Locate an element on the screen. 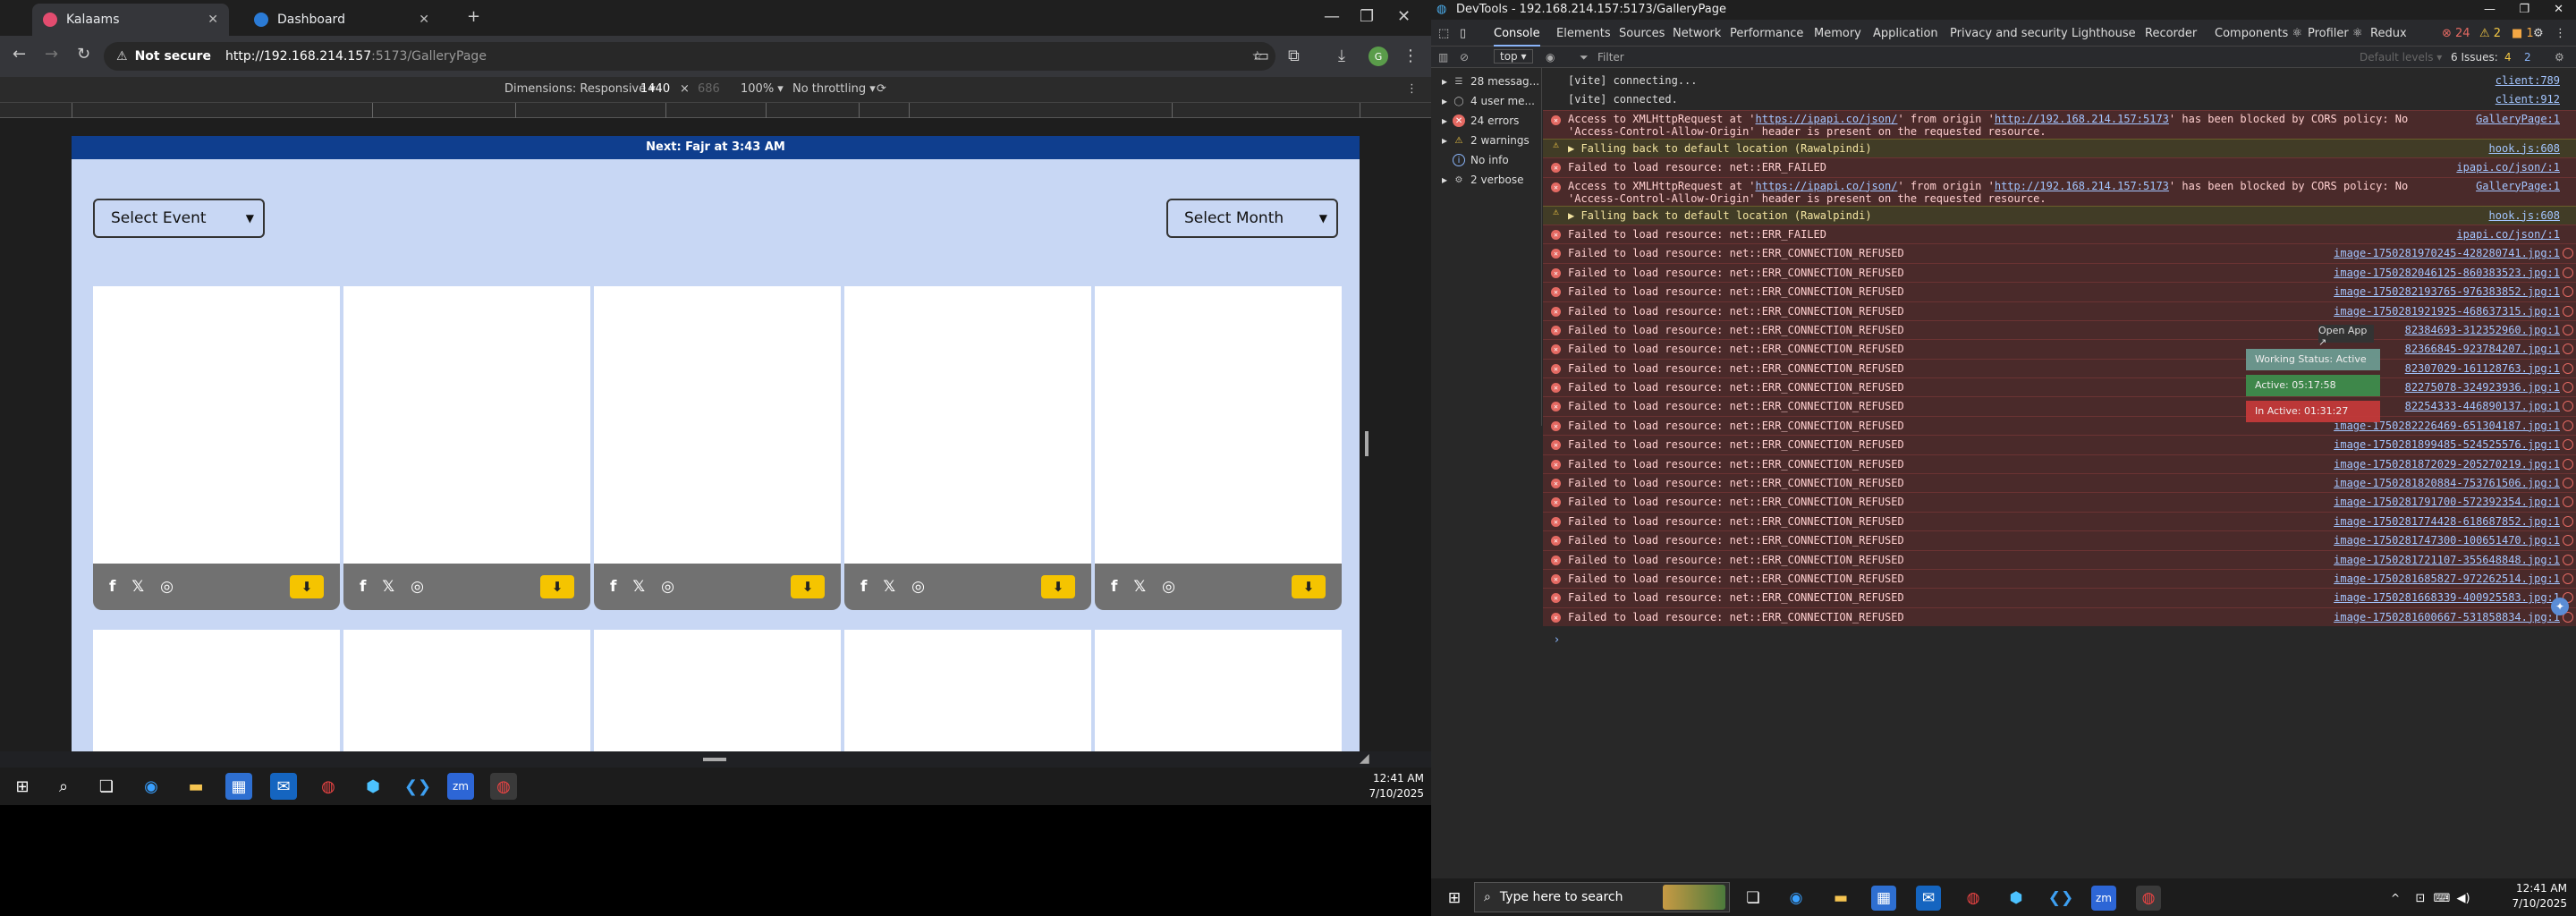 This screenshot has width=2576, height=916. tab-memory: Memory is located at coordinates (1837, 33).